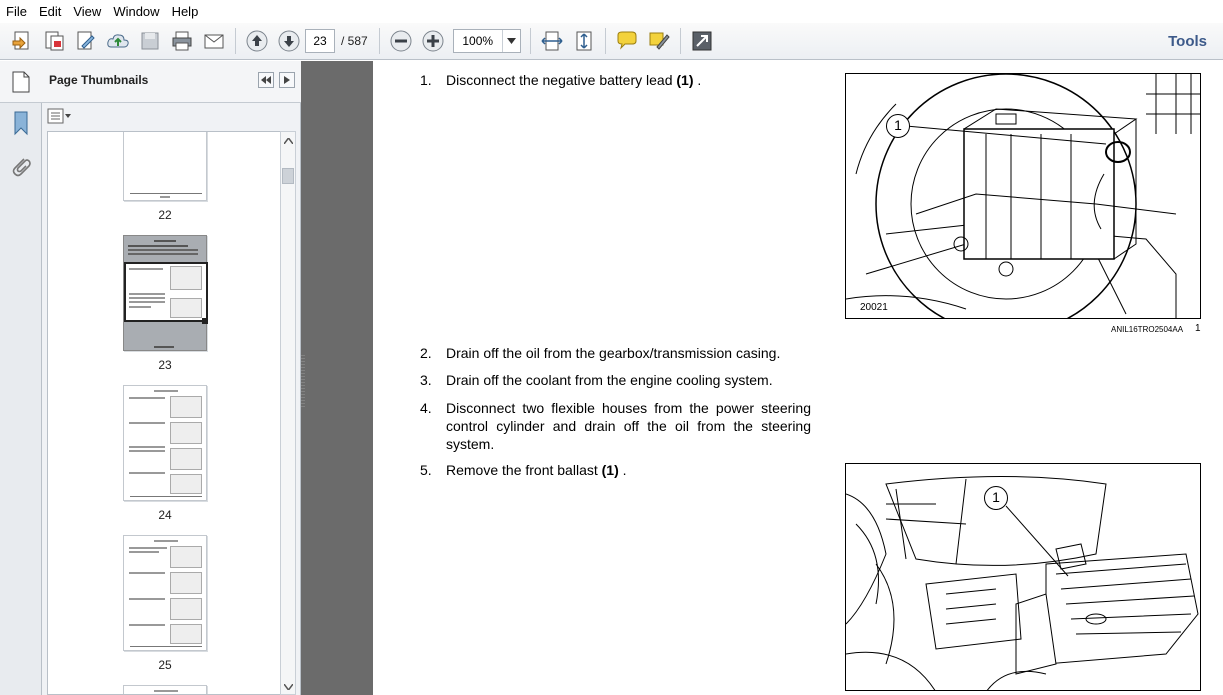 This screenshot has width=1223, height=695. Describe the element at coordinates (426, 380) in the screenshot. I see `step-number: 3.` at that location.